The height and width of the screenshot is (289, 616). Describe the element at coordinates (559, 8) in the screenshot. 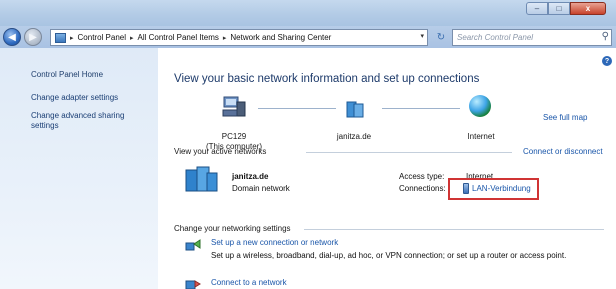

I see `maximize-button: □` at that location.